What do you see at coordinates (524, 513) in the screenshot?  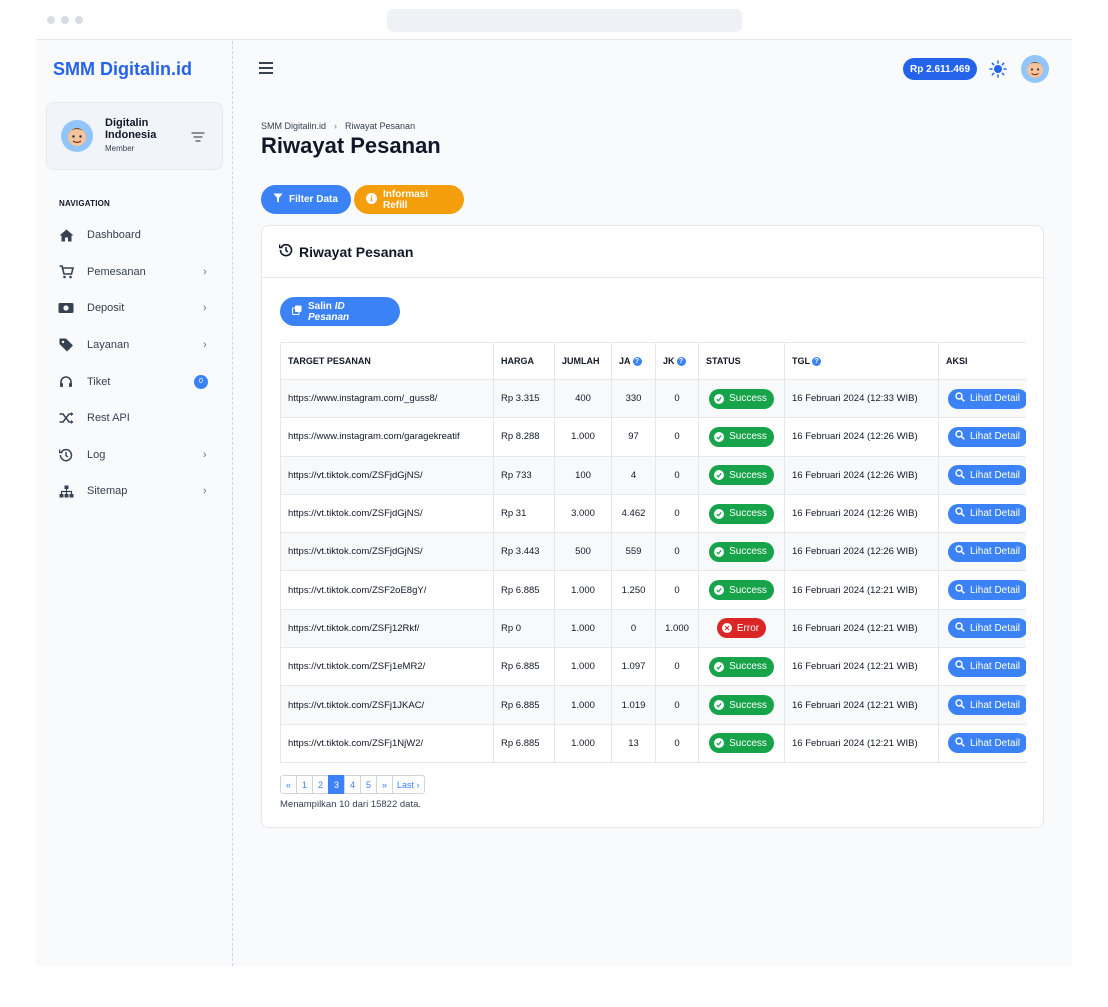 I see `cell-harga: Rp 31` at bounding box center [524, 513].